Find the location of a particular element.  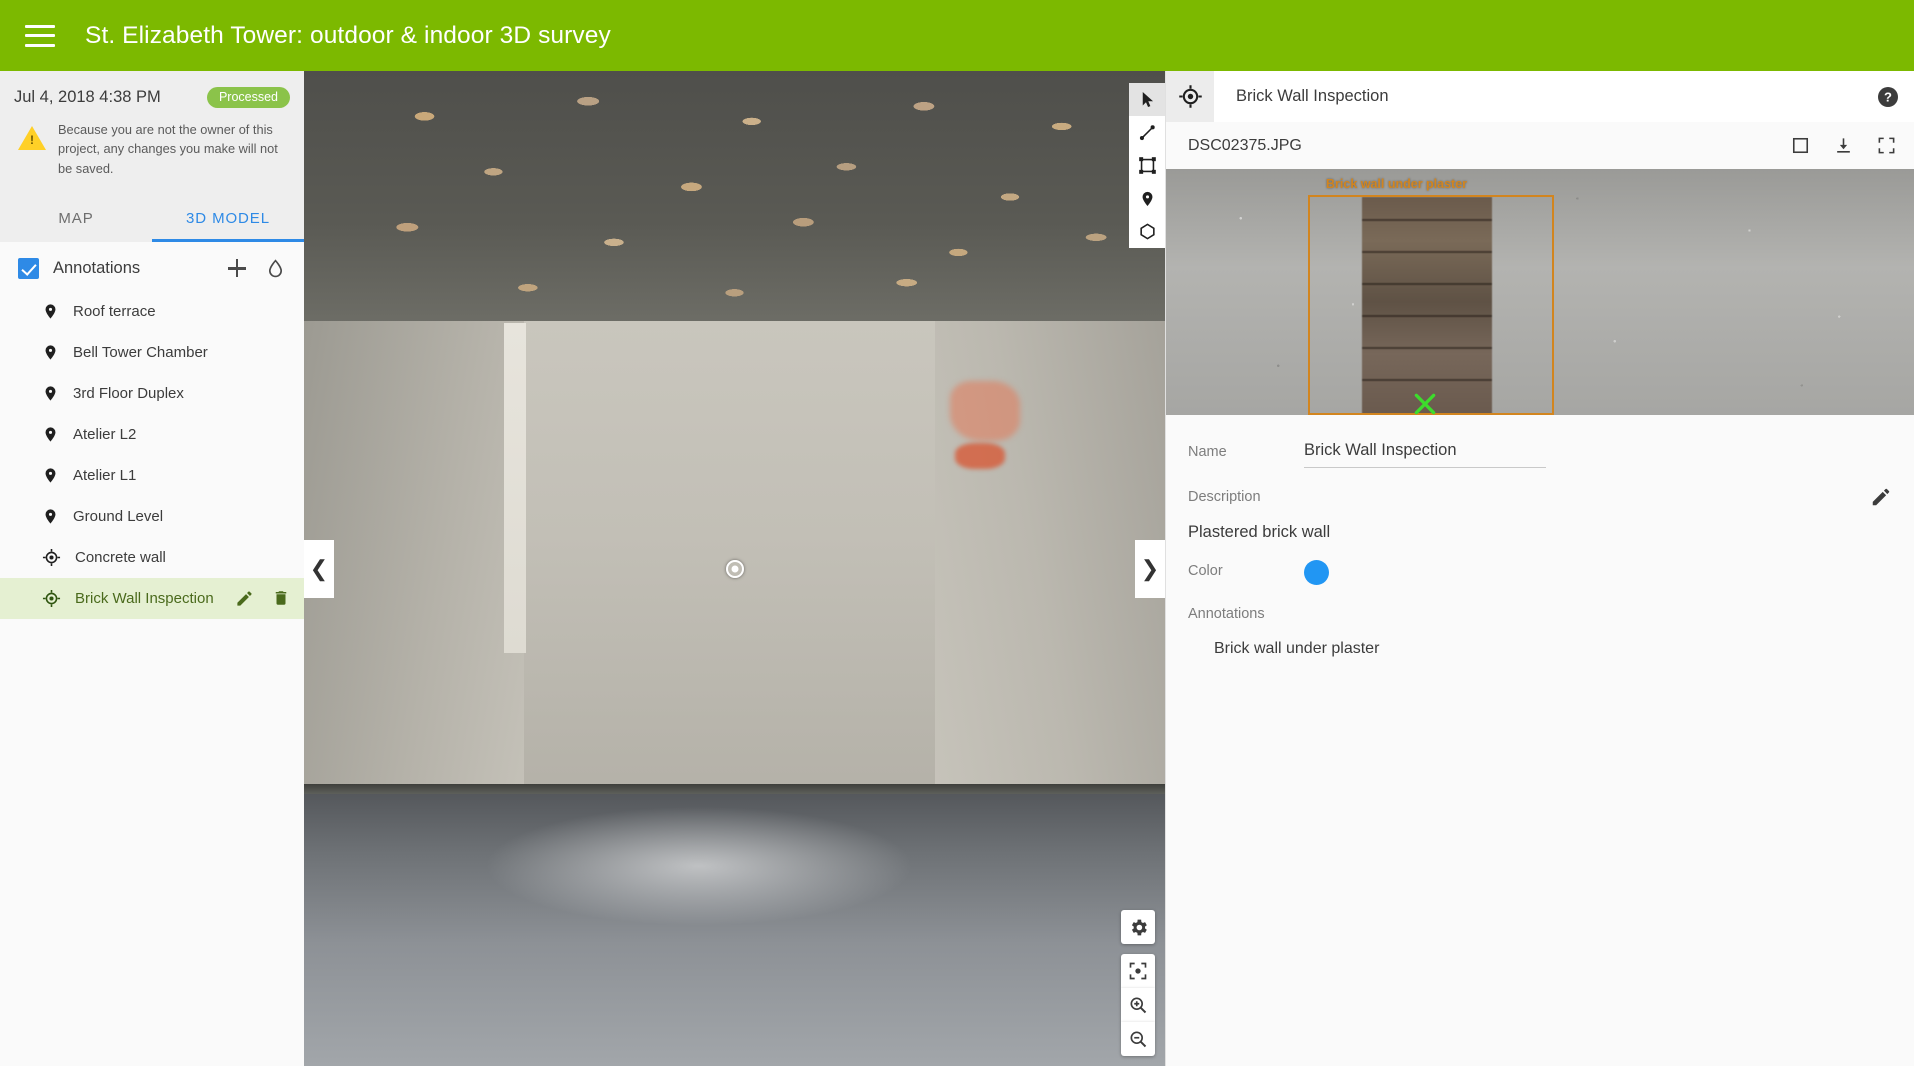

annotations-group-label: Annotations is located at coordinates (97, 267).